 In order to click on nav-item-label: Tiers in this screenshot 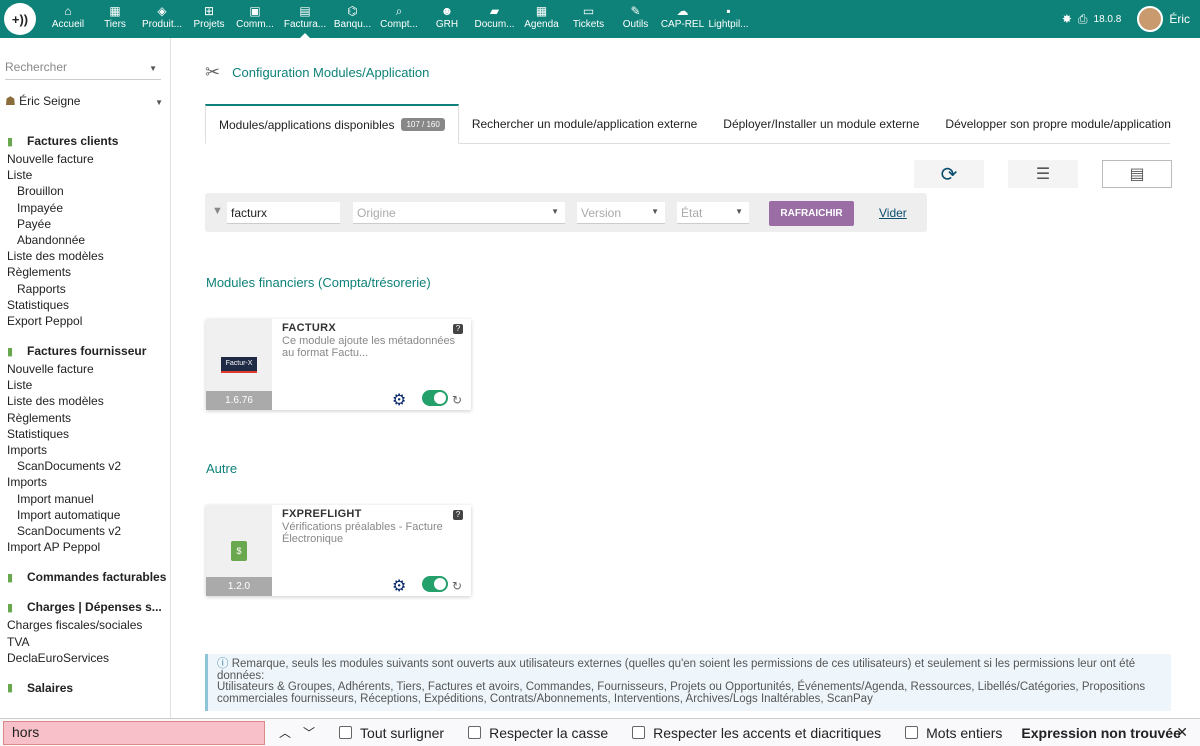, I will do `click(115, 24)`.